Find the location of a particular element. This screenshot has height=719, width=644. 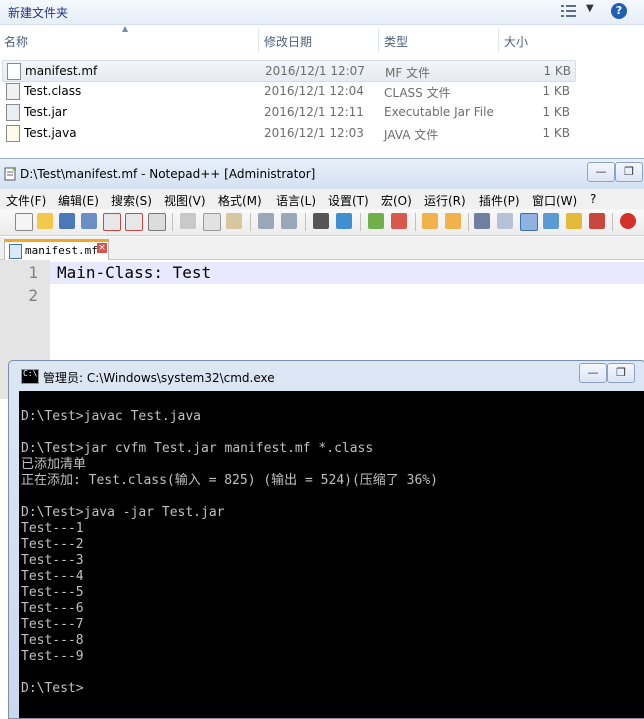

open-file-icon is located at coordinates (45, 221).